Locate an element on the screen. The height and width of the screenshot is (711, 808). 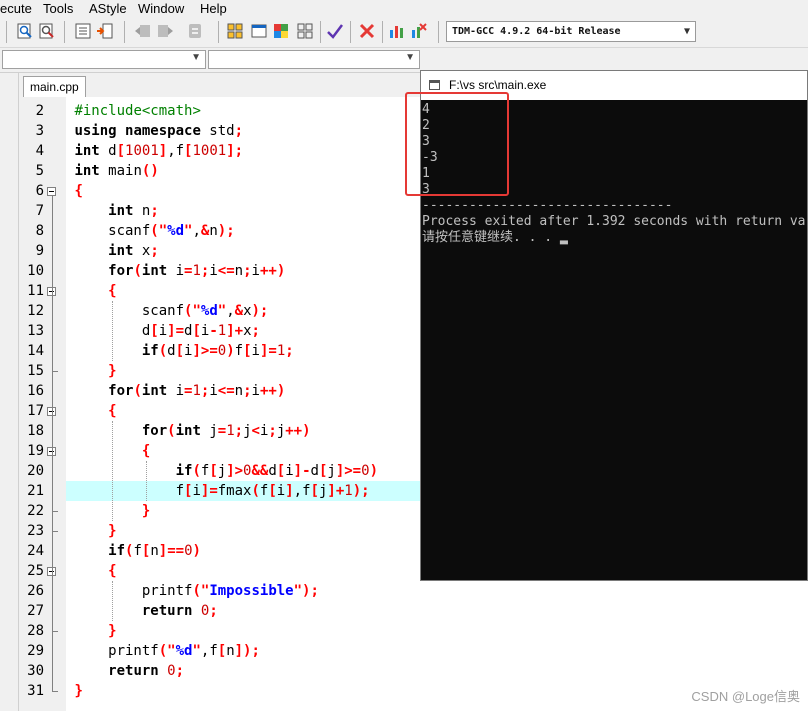
line-number: 28 is located at coordinates (35, 631).